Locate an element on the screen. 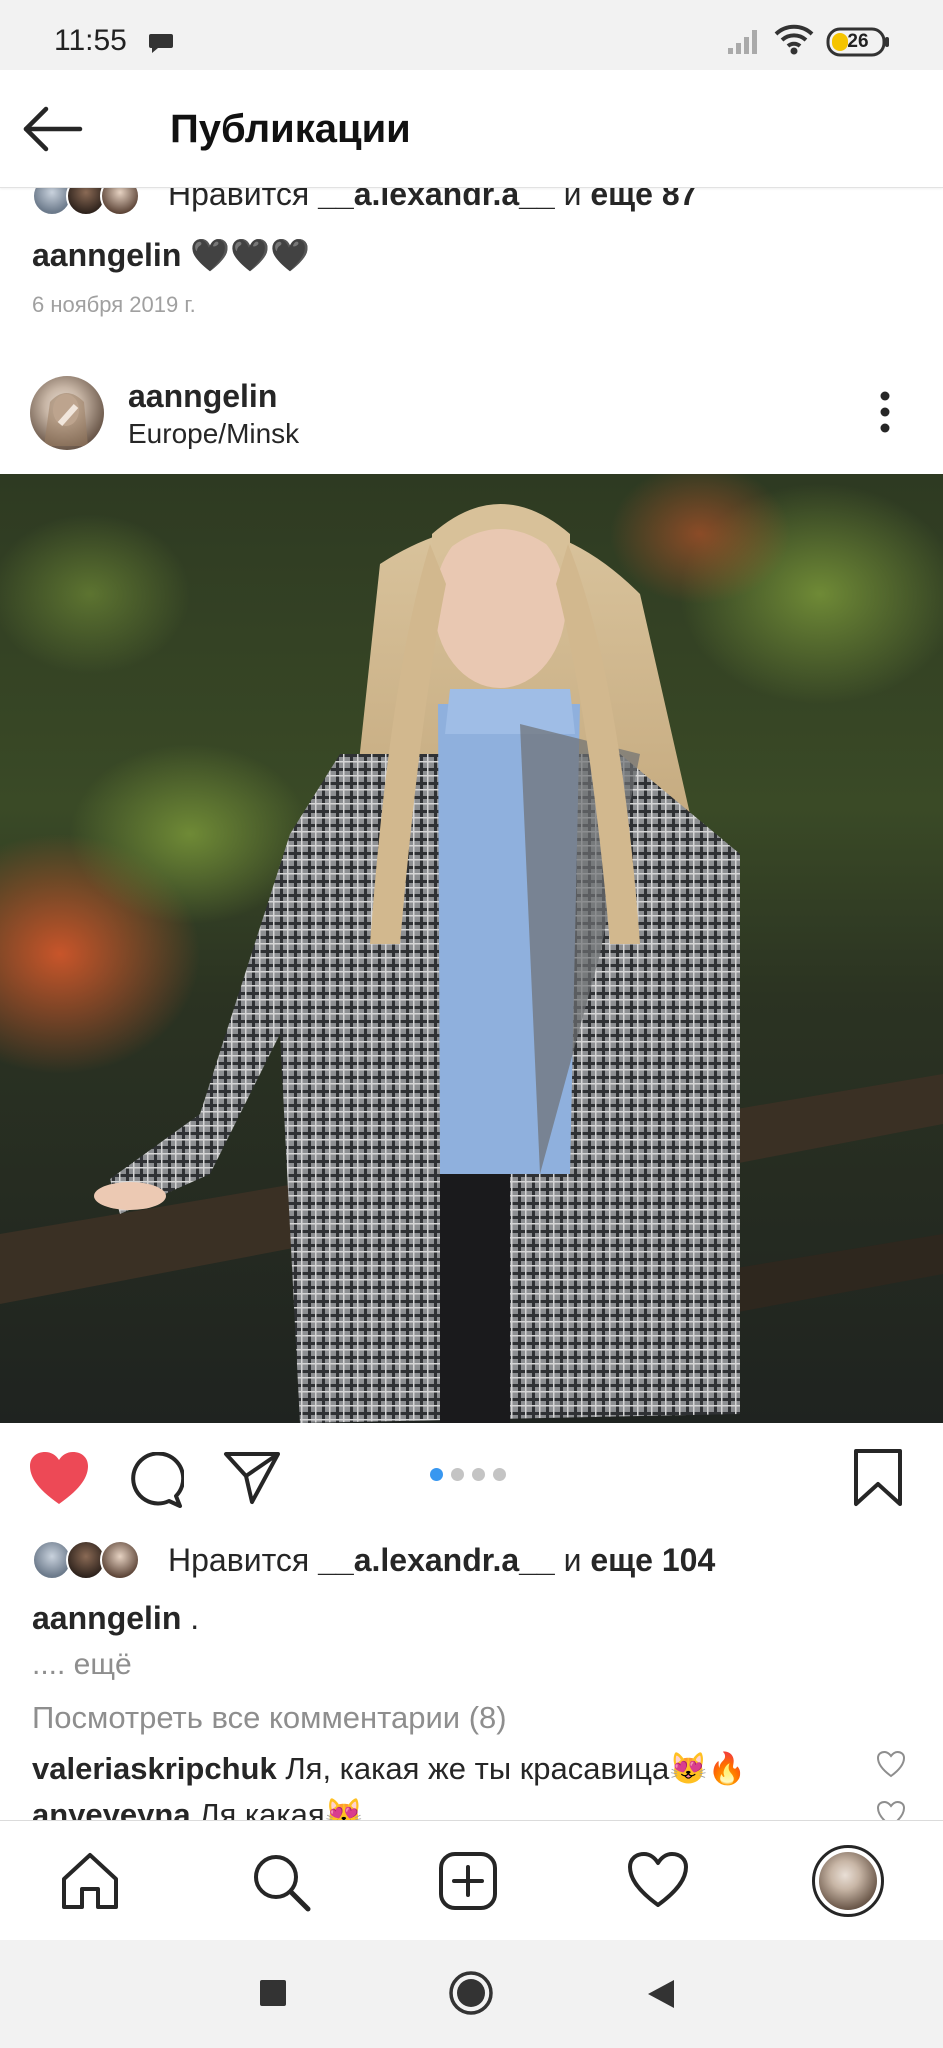  status-bar: 11:55 26 is located at coordinates (471, 35).